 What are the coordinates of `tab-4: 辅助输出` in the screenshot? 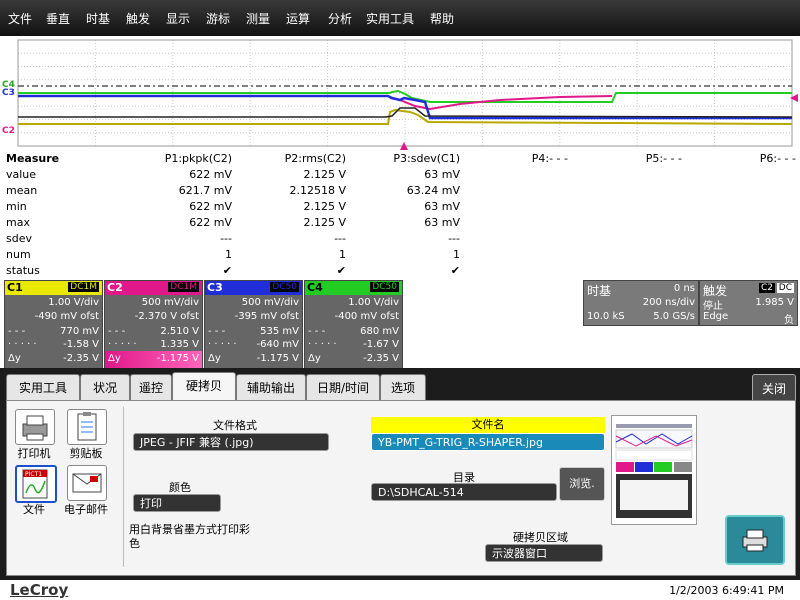 It's located at (271, 387).